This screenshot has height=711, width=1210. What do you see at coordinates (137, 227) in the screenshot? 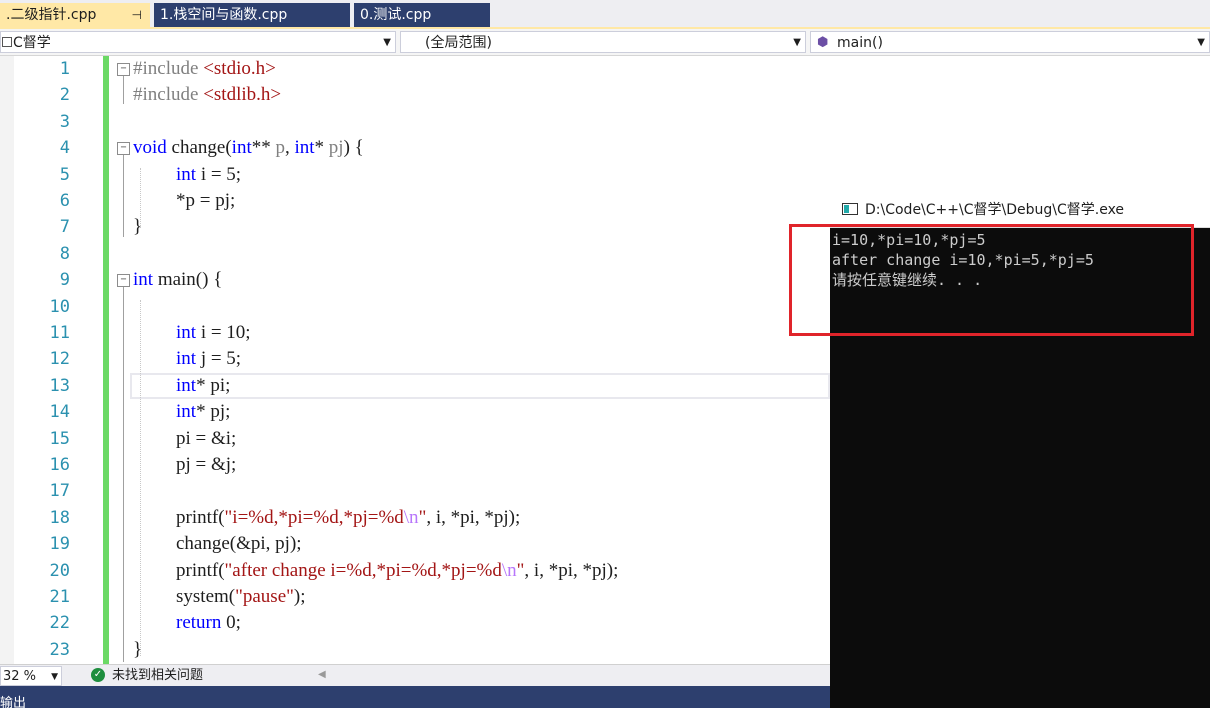
I see `code-line-7: }` at bounding box center [137, 227].